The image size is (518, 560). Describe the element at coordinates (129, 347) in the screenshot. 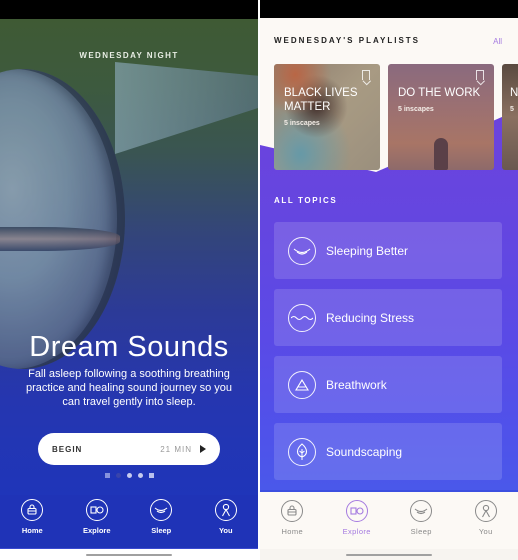

I see `hero-title: Dream Sounds` at that location.